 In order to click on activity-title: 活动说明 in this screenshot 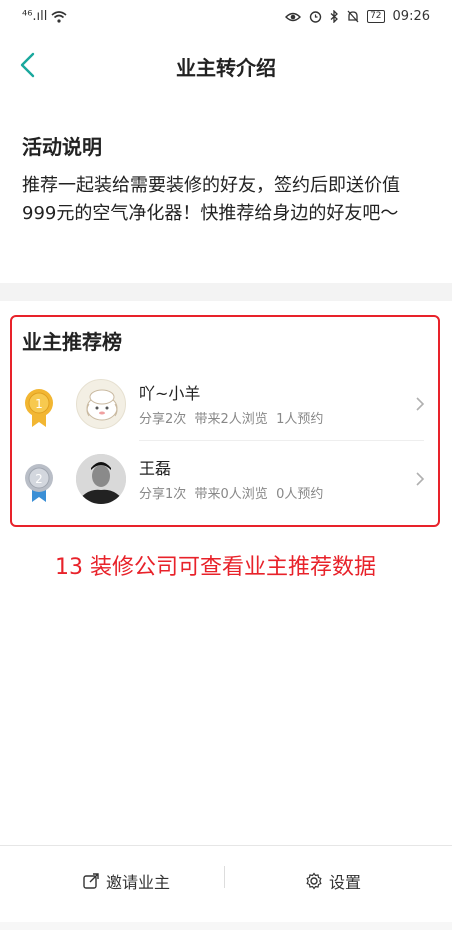, I will do `click(62, 147)`.